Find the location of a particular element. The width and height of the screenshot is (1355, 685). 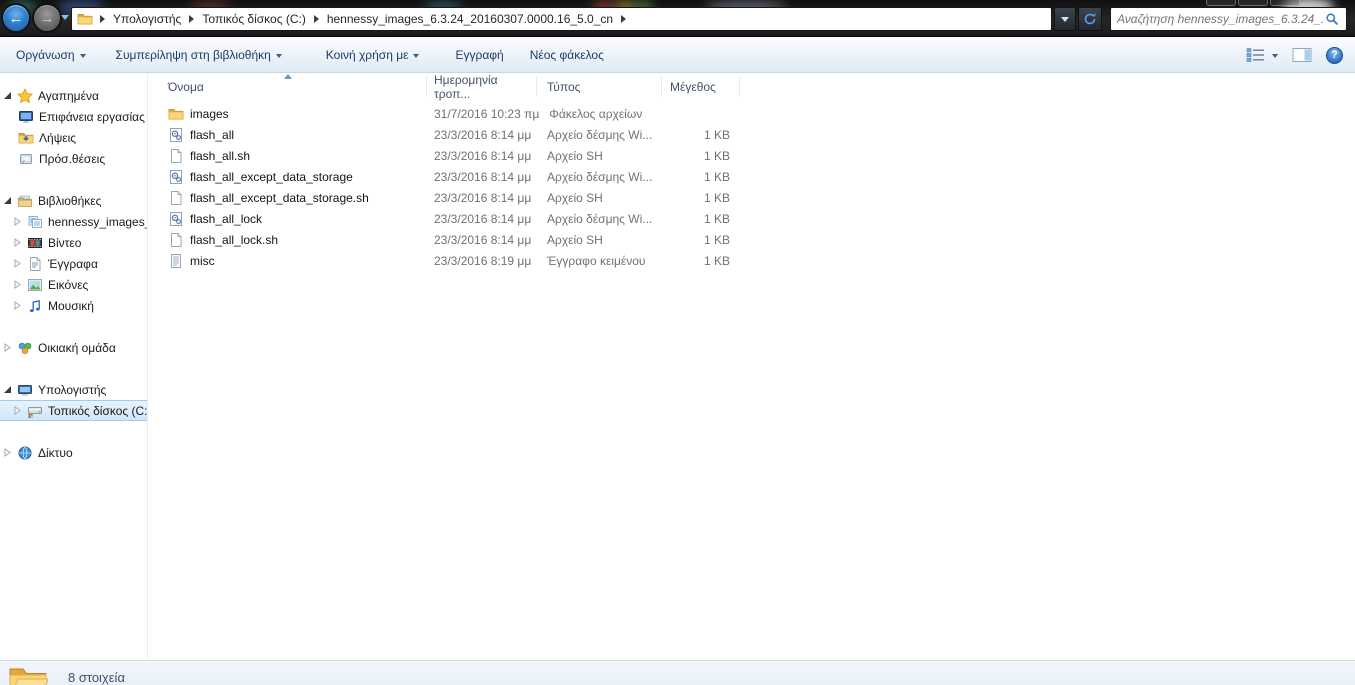

breadcrumb-item-computer: Υπολογιστής is located at coordinates (147, 19).